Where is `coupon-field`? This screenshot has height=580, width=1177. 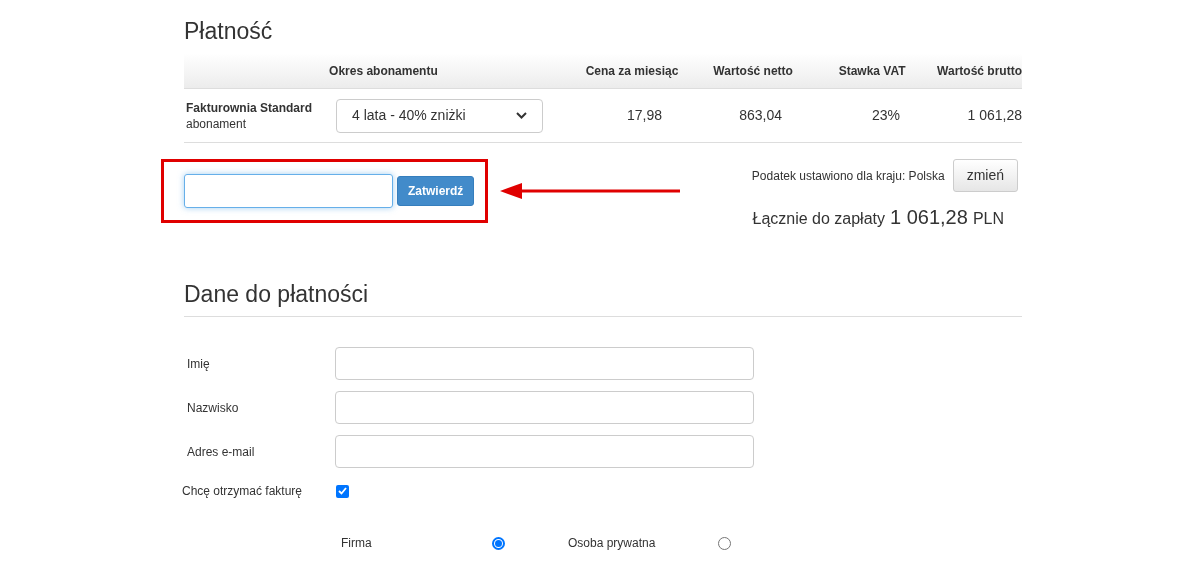 coupon-field is located at coordinates (288, 191).